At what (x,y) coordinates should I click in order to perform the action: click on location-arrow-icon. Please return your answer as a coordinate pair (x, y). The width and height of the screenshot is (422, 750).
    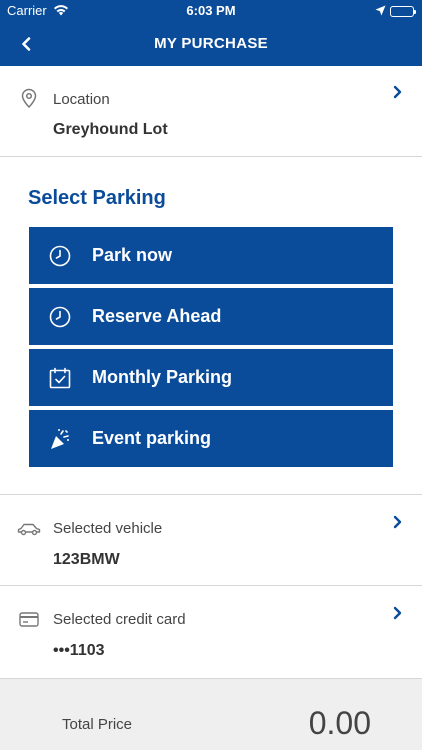
    Looking at the image, I should click on (380, 11).